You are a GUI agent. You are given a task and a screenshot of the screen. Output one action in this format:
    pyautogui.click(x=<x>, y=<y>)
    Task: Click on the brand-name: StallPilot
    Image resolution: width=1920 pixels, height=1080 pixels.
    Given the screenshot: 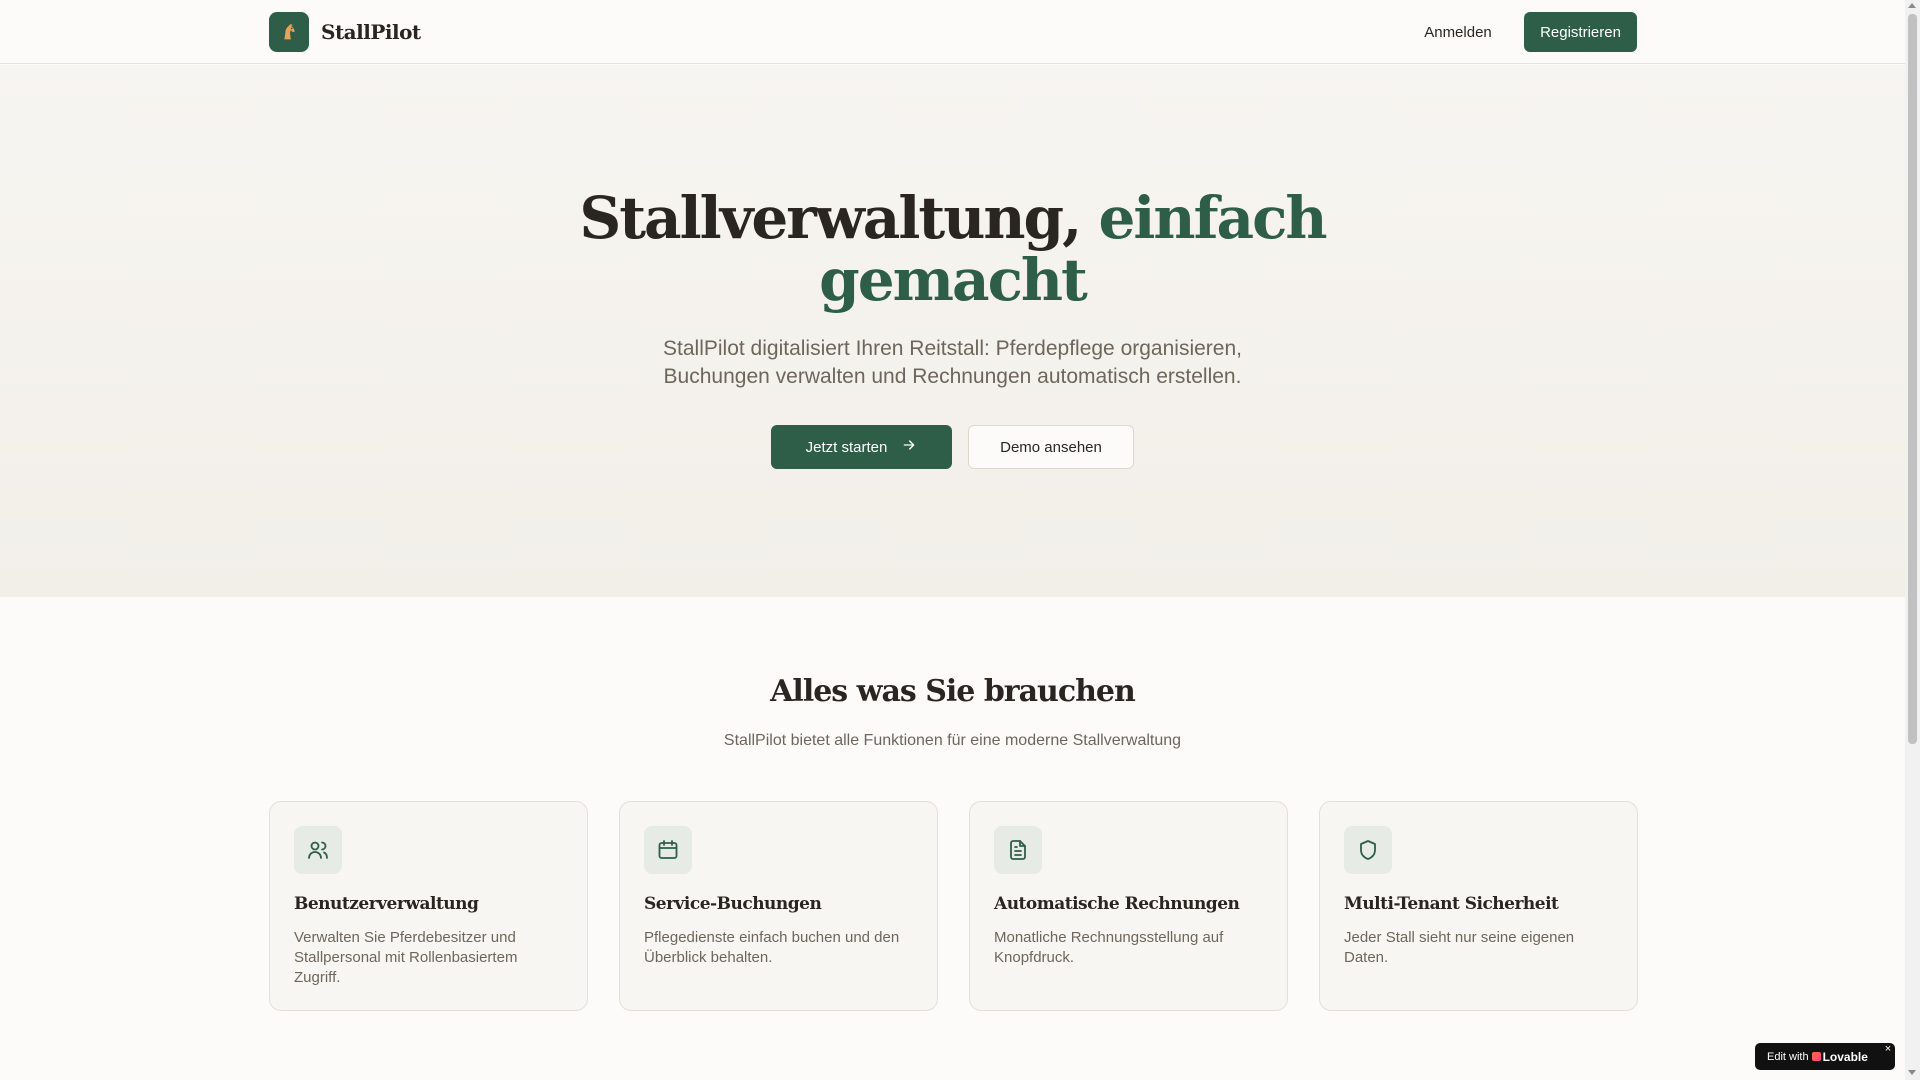 What is the action you would take?
    pyautogui.click(x=371, y=32)
    